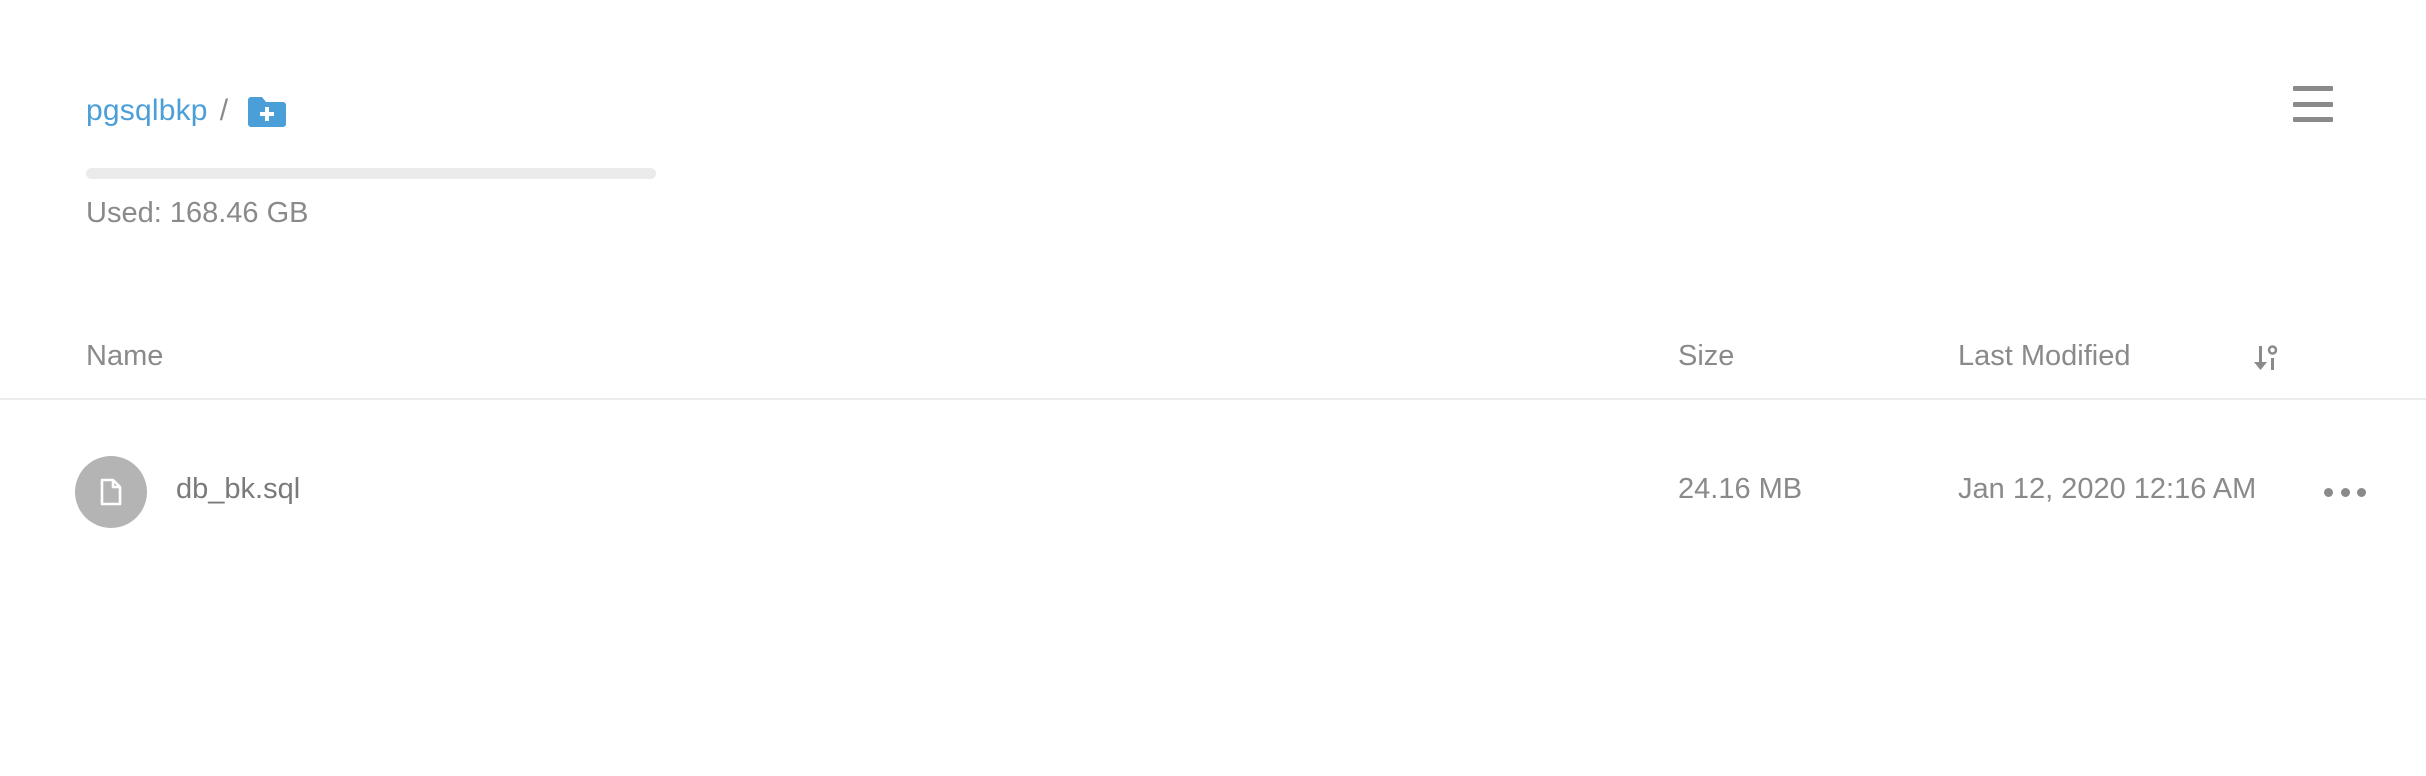 The image size is (2426, 776). What do you see at coordinates (124, 356) in the screenshot?
I see `column-header-name: Name` at bounding box center [124, 356].